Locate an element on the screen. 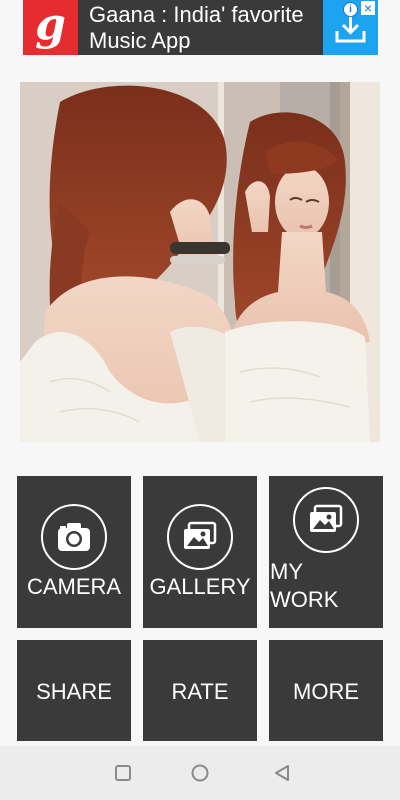 This screenshot has width=400, height=800. my-work-tile: MY WORK is located at coordinates (326, 552).